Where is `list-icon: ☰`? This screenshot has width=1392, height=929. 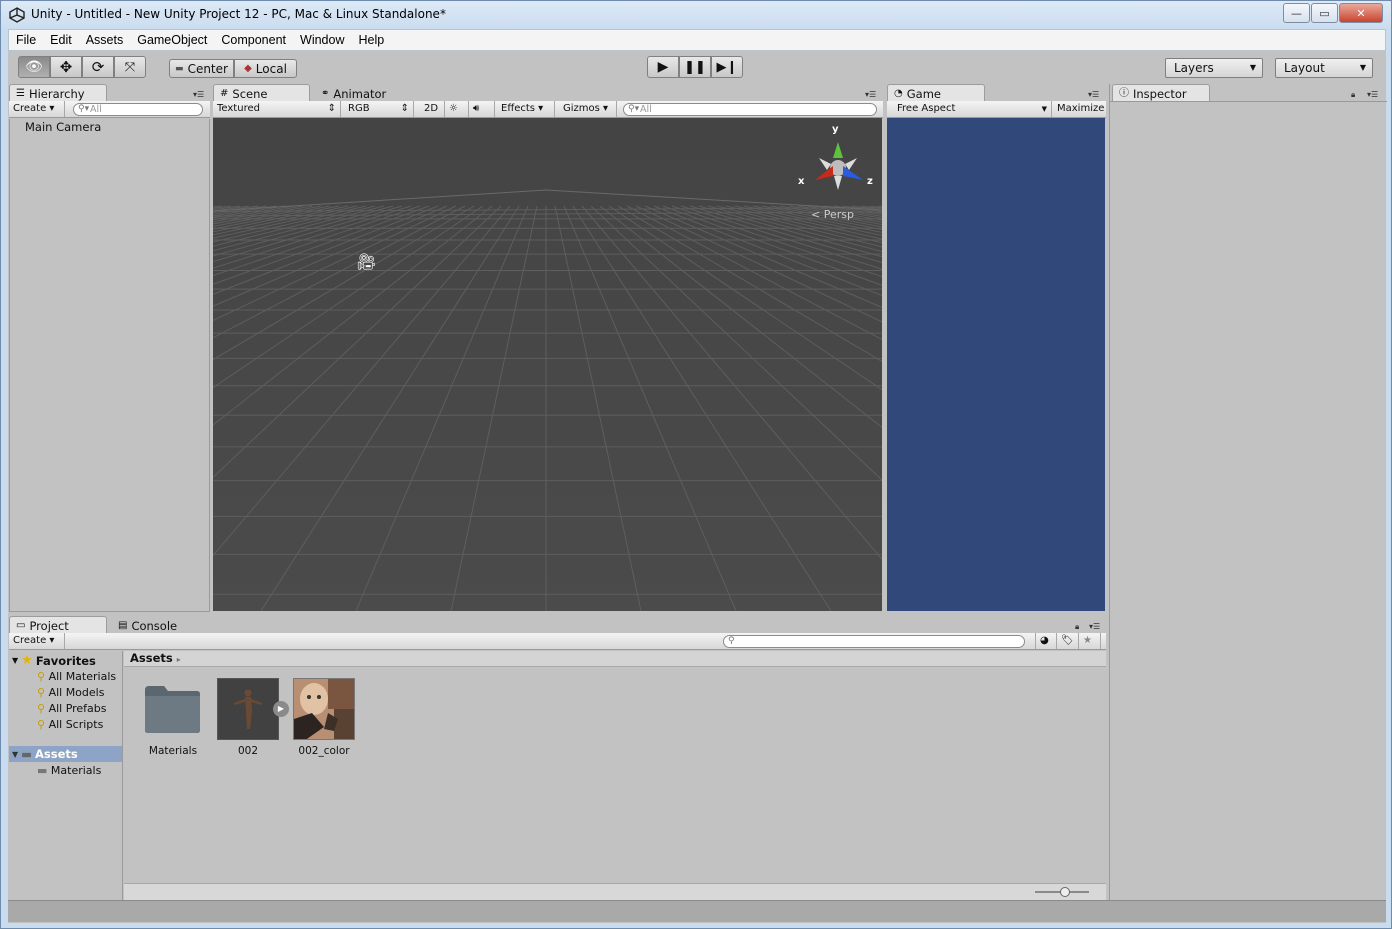
list-icon: ☰ is located at coordinates (20, 93).